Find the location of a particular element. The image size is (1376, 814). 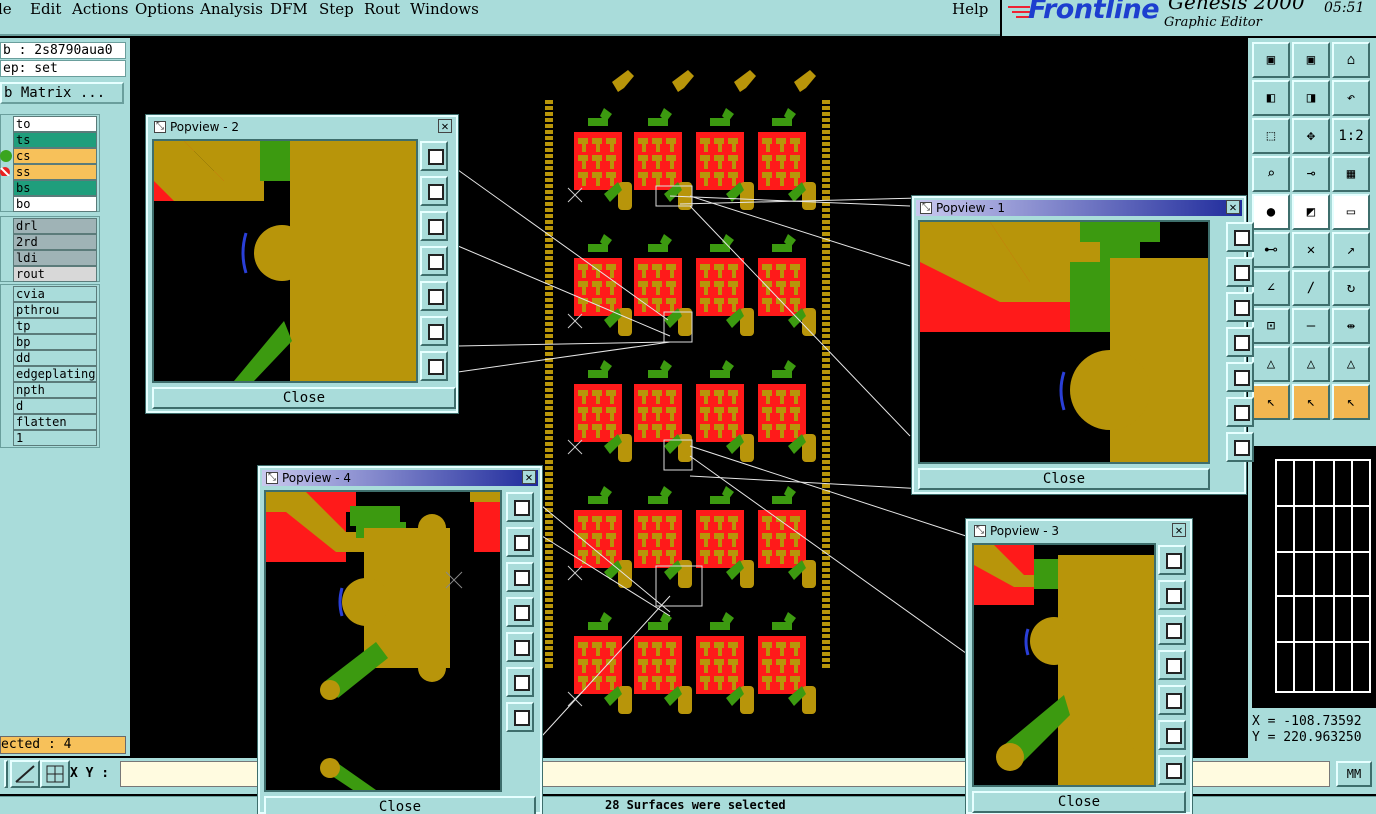

menu-help: Help is located at coordinates (970, 9).